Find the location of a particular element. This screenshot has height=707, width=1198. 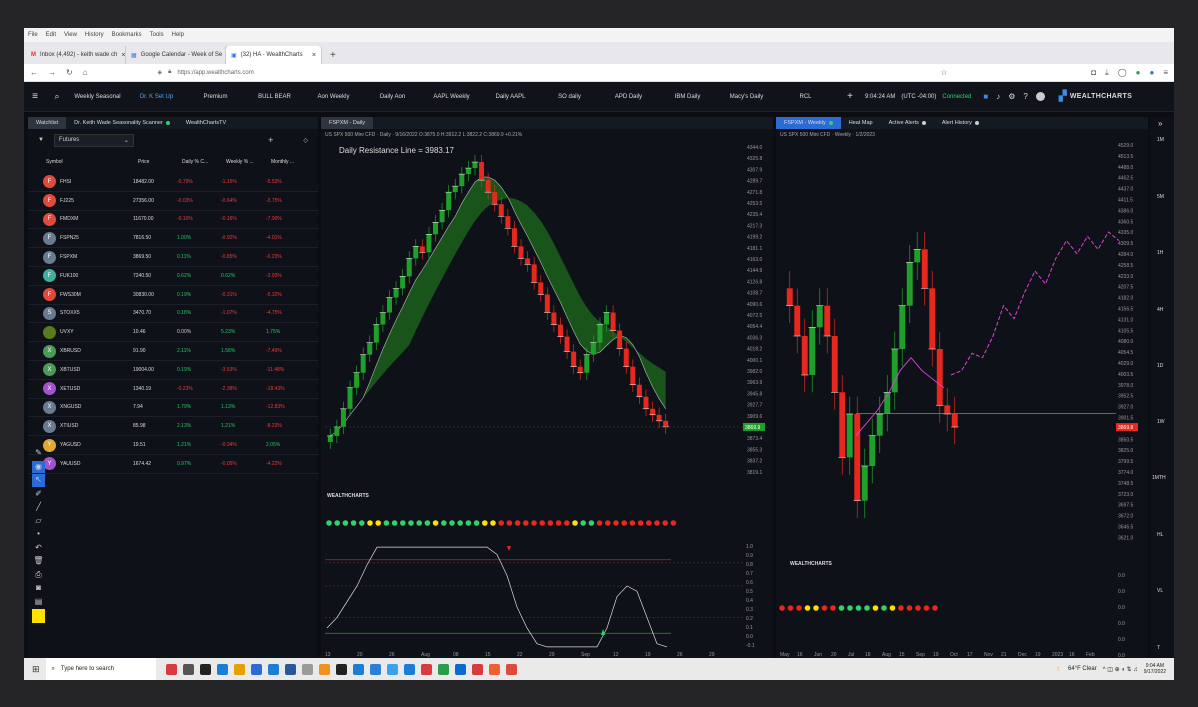

table-row: F FUK100 7240.50 0.62% 0.62% -3.93% is located at coordinates (173, 276).